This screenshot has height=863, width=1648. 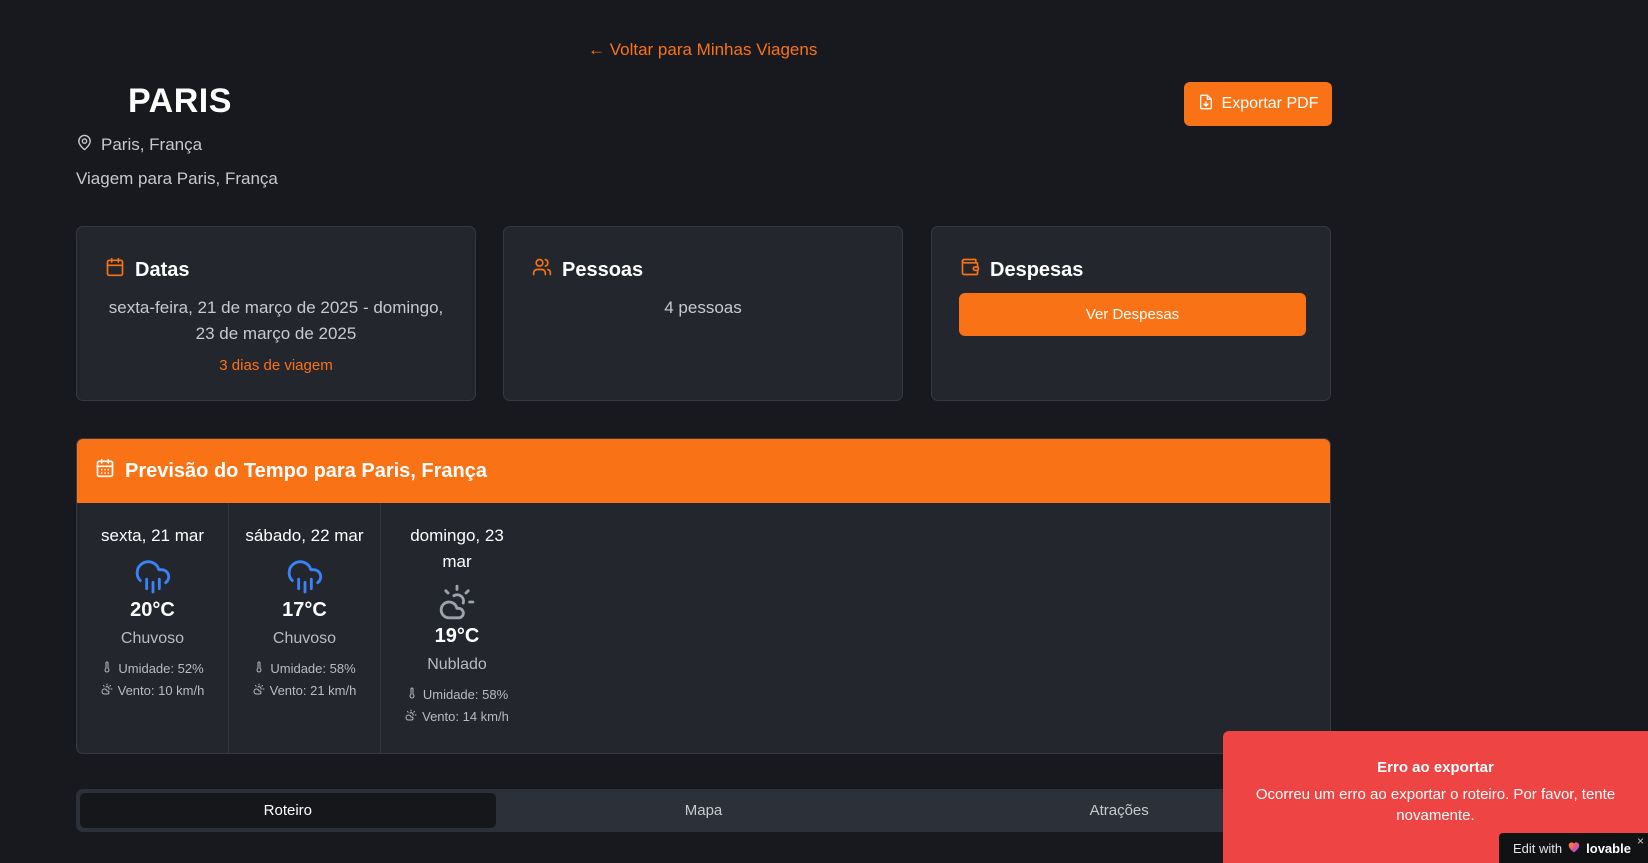 What do you see at coordinates (702, 50) in the screenshot?
I see `back-to-trips-link: ← Voltar para Minhas Viagens` at bounding box center [702, 50].